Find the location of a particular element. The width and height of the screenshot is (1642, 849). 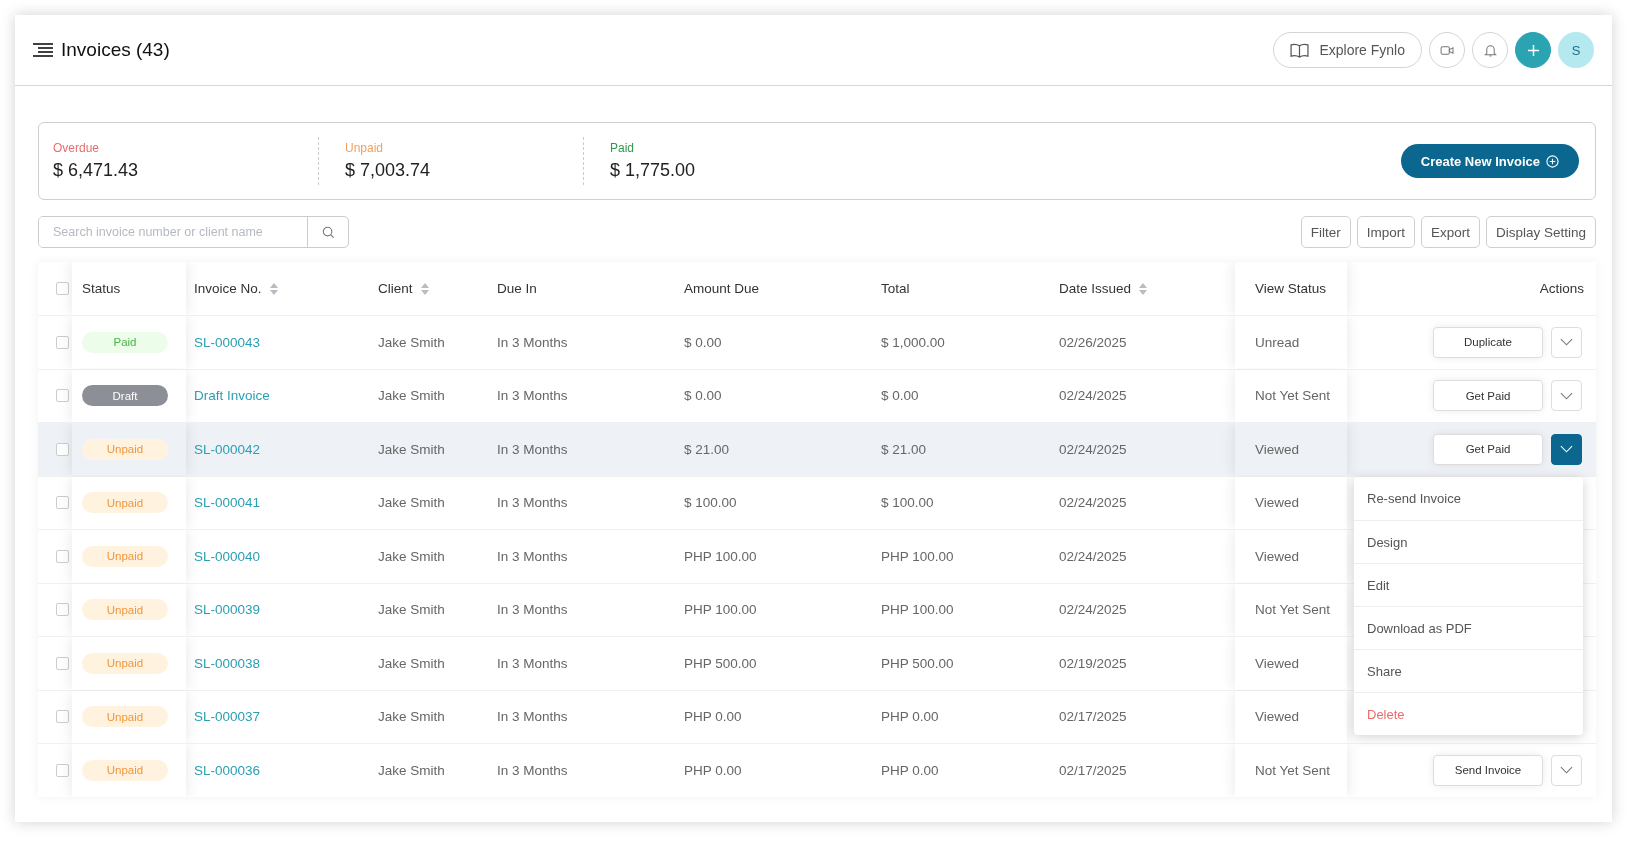

total-text: $ 0.00 is located at coordinates (900, 396).